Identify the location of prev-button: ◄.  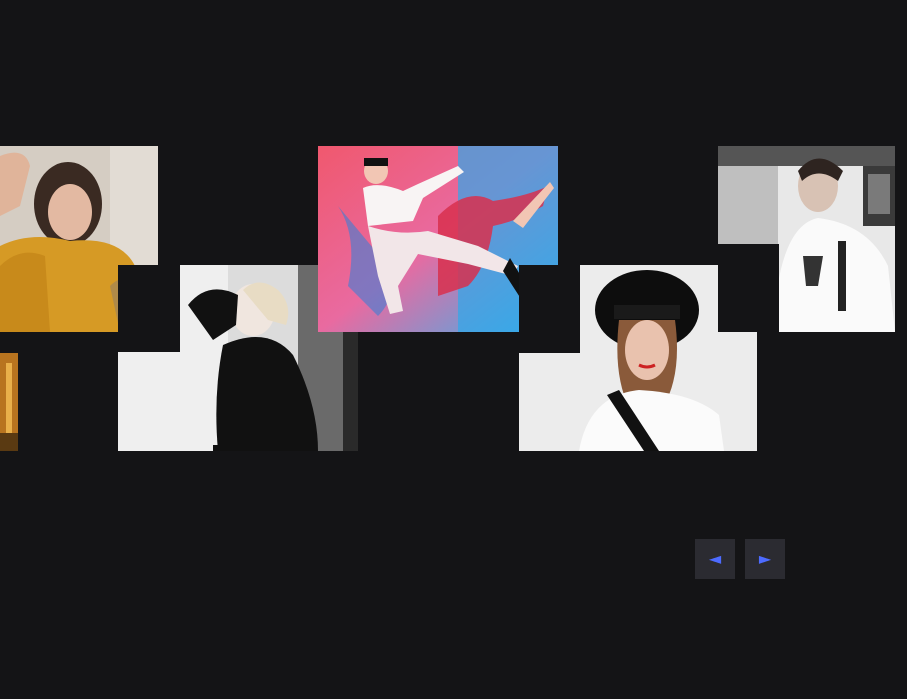
(715, 559).